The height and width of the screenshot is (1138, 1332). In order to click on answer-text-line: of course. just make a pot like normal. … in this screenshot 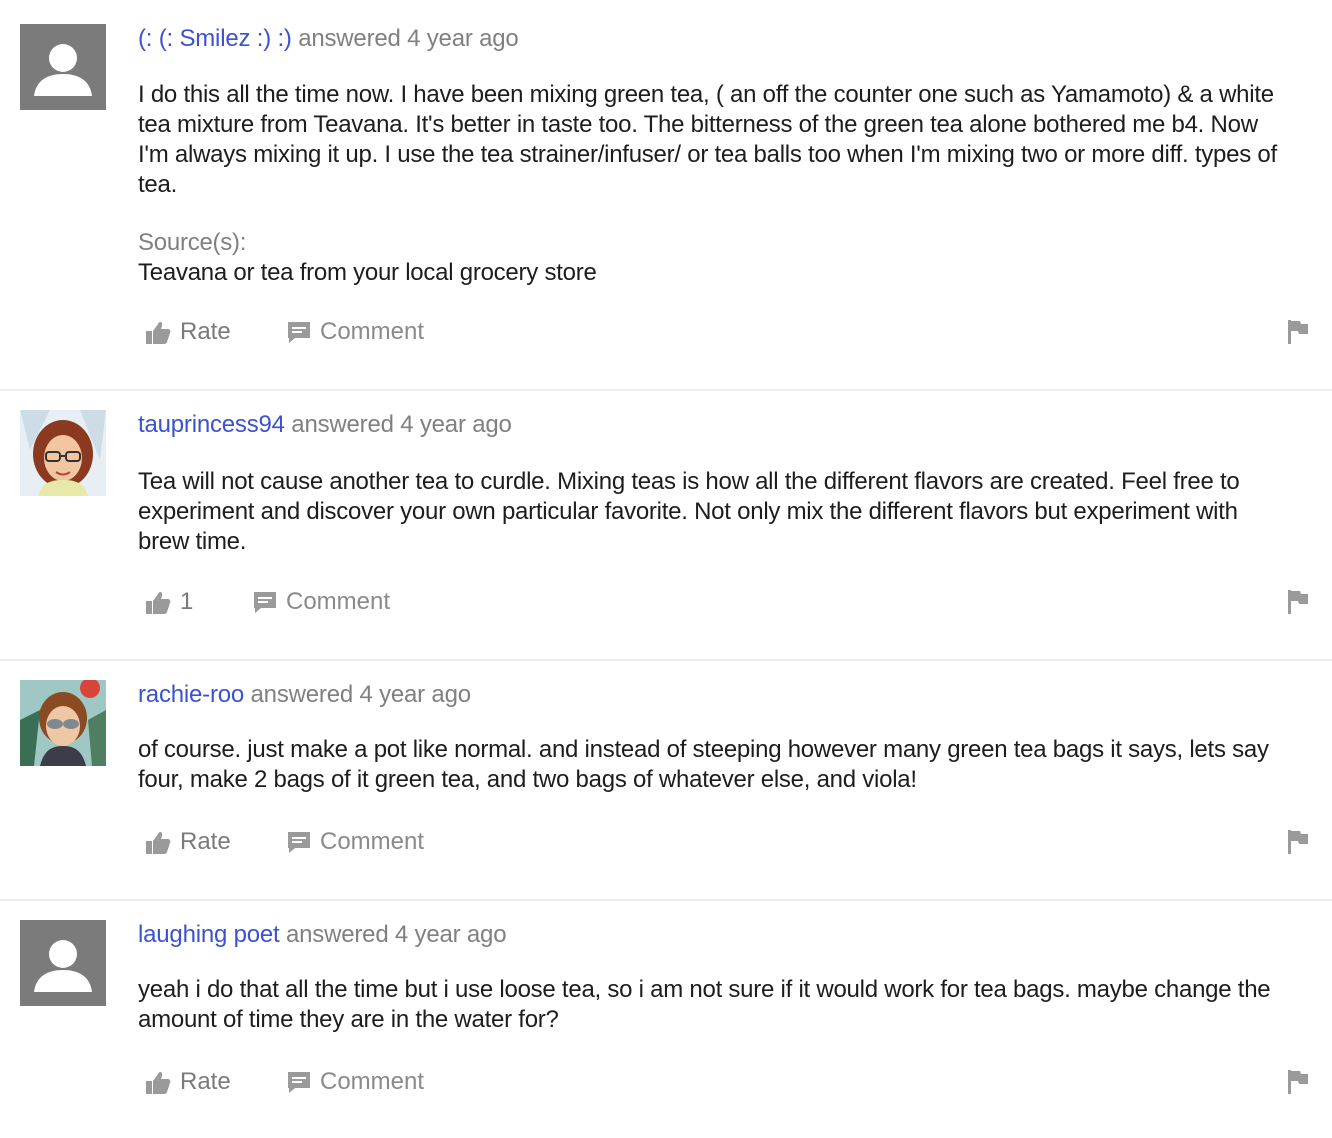, I will do `click(703, 749)`.